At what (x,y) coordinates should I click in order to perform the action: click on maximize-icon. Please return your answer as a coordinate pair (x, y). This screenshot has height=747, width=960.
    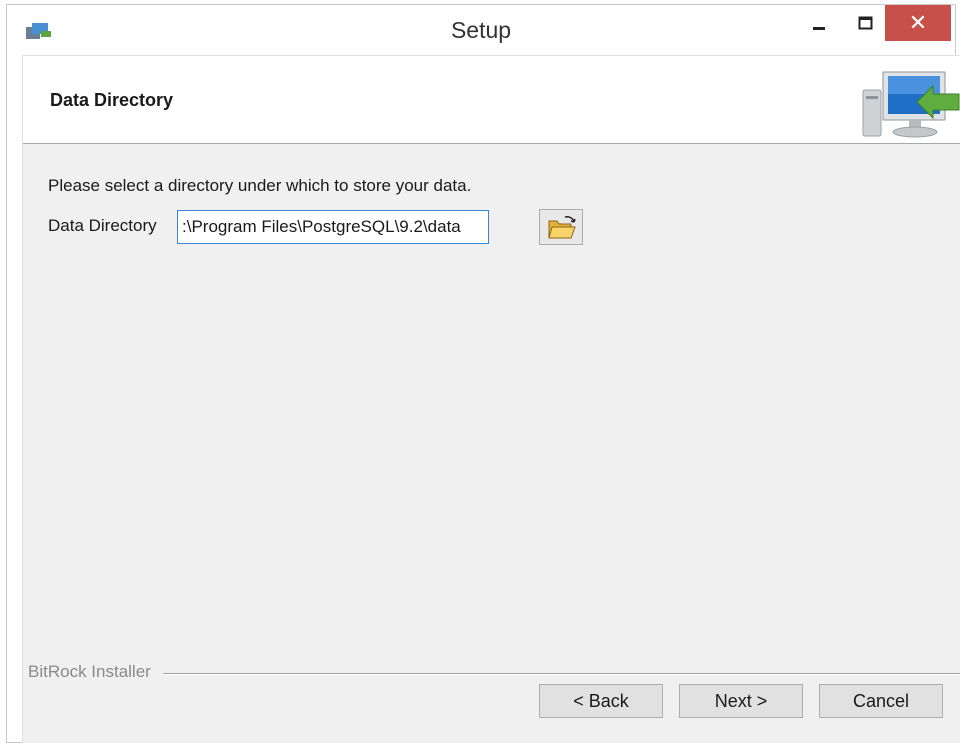
    Looking at the image, I should click on (865, 23).